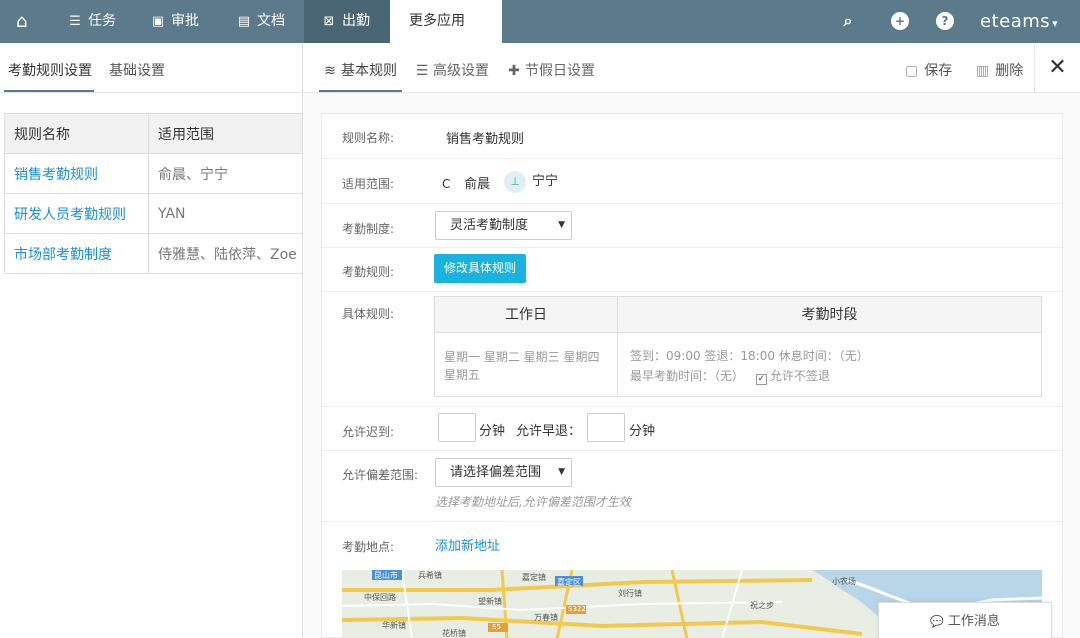 This screenshot has height=638, width=1080. I want to click on attendance-icon: ⊠, so click(329, 21).